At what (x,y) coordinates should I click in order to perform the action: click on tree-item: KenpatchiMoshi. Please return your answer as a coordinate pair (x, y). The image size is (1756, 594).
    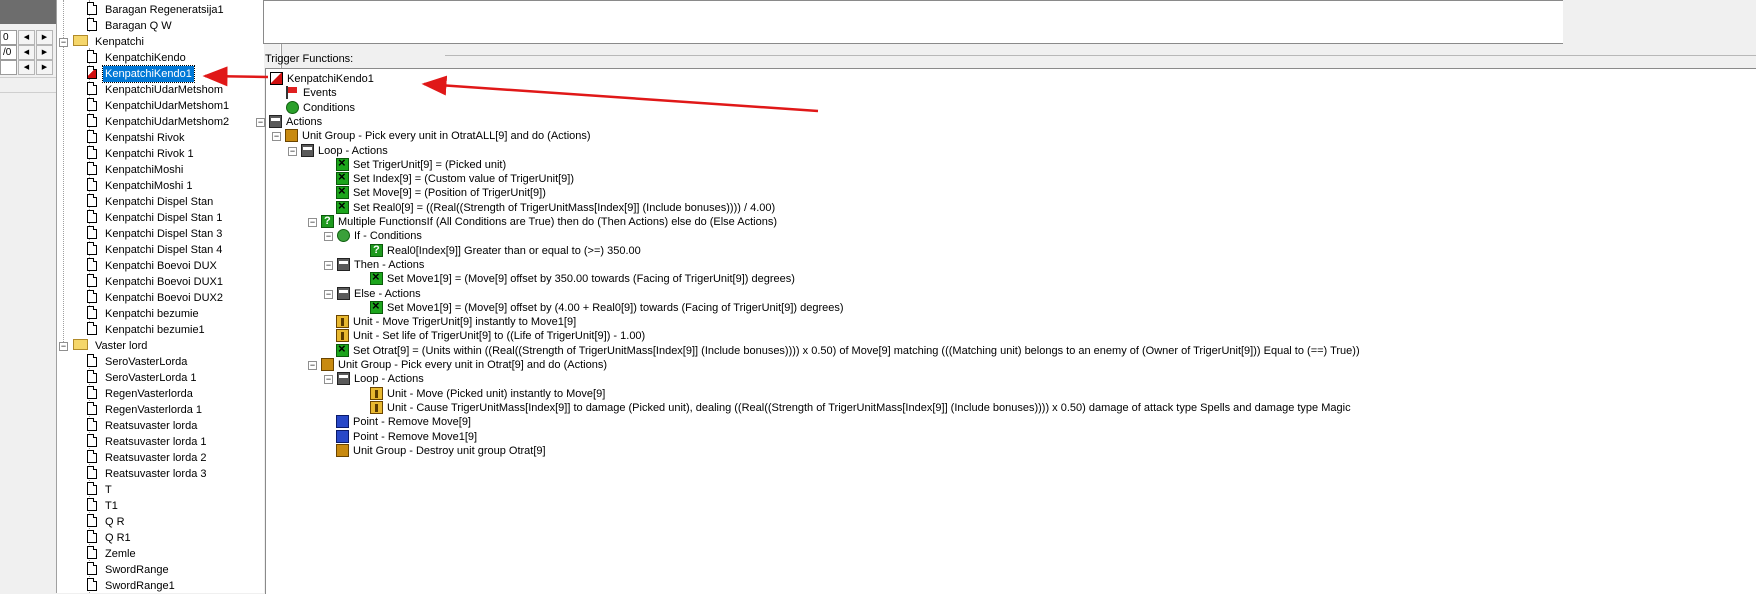
    Looking at the image, I should click on (136, 170).